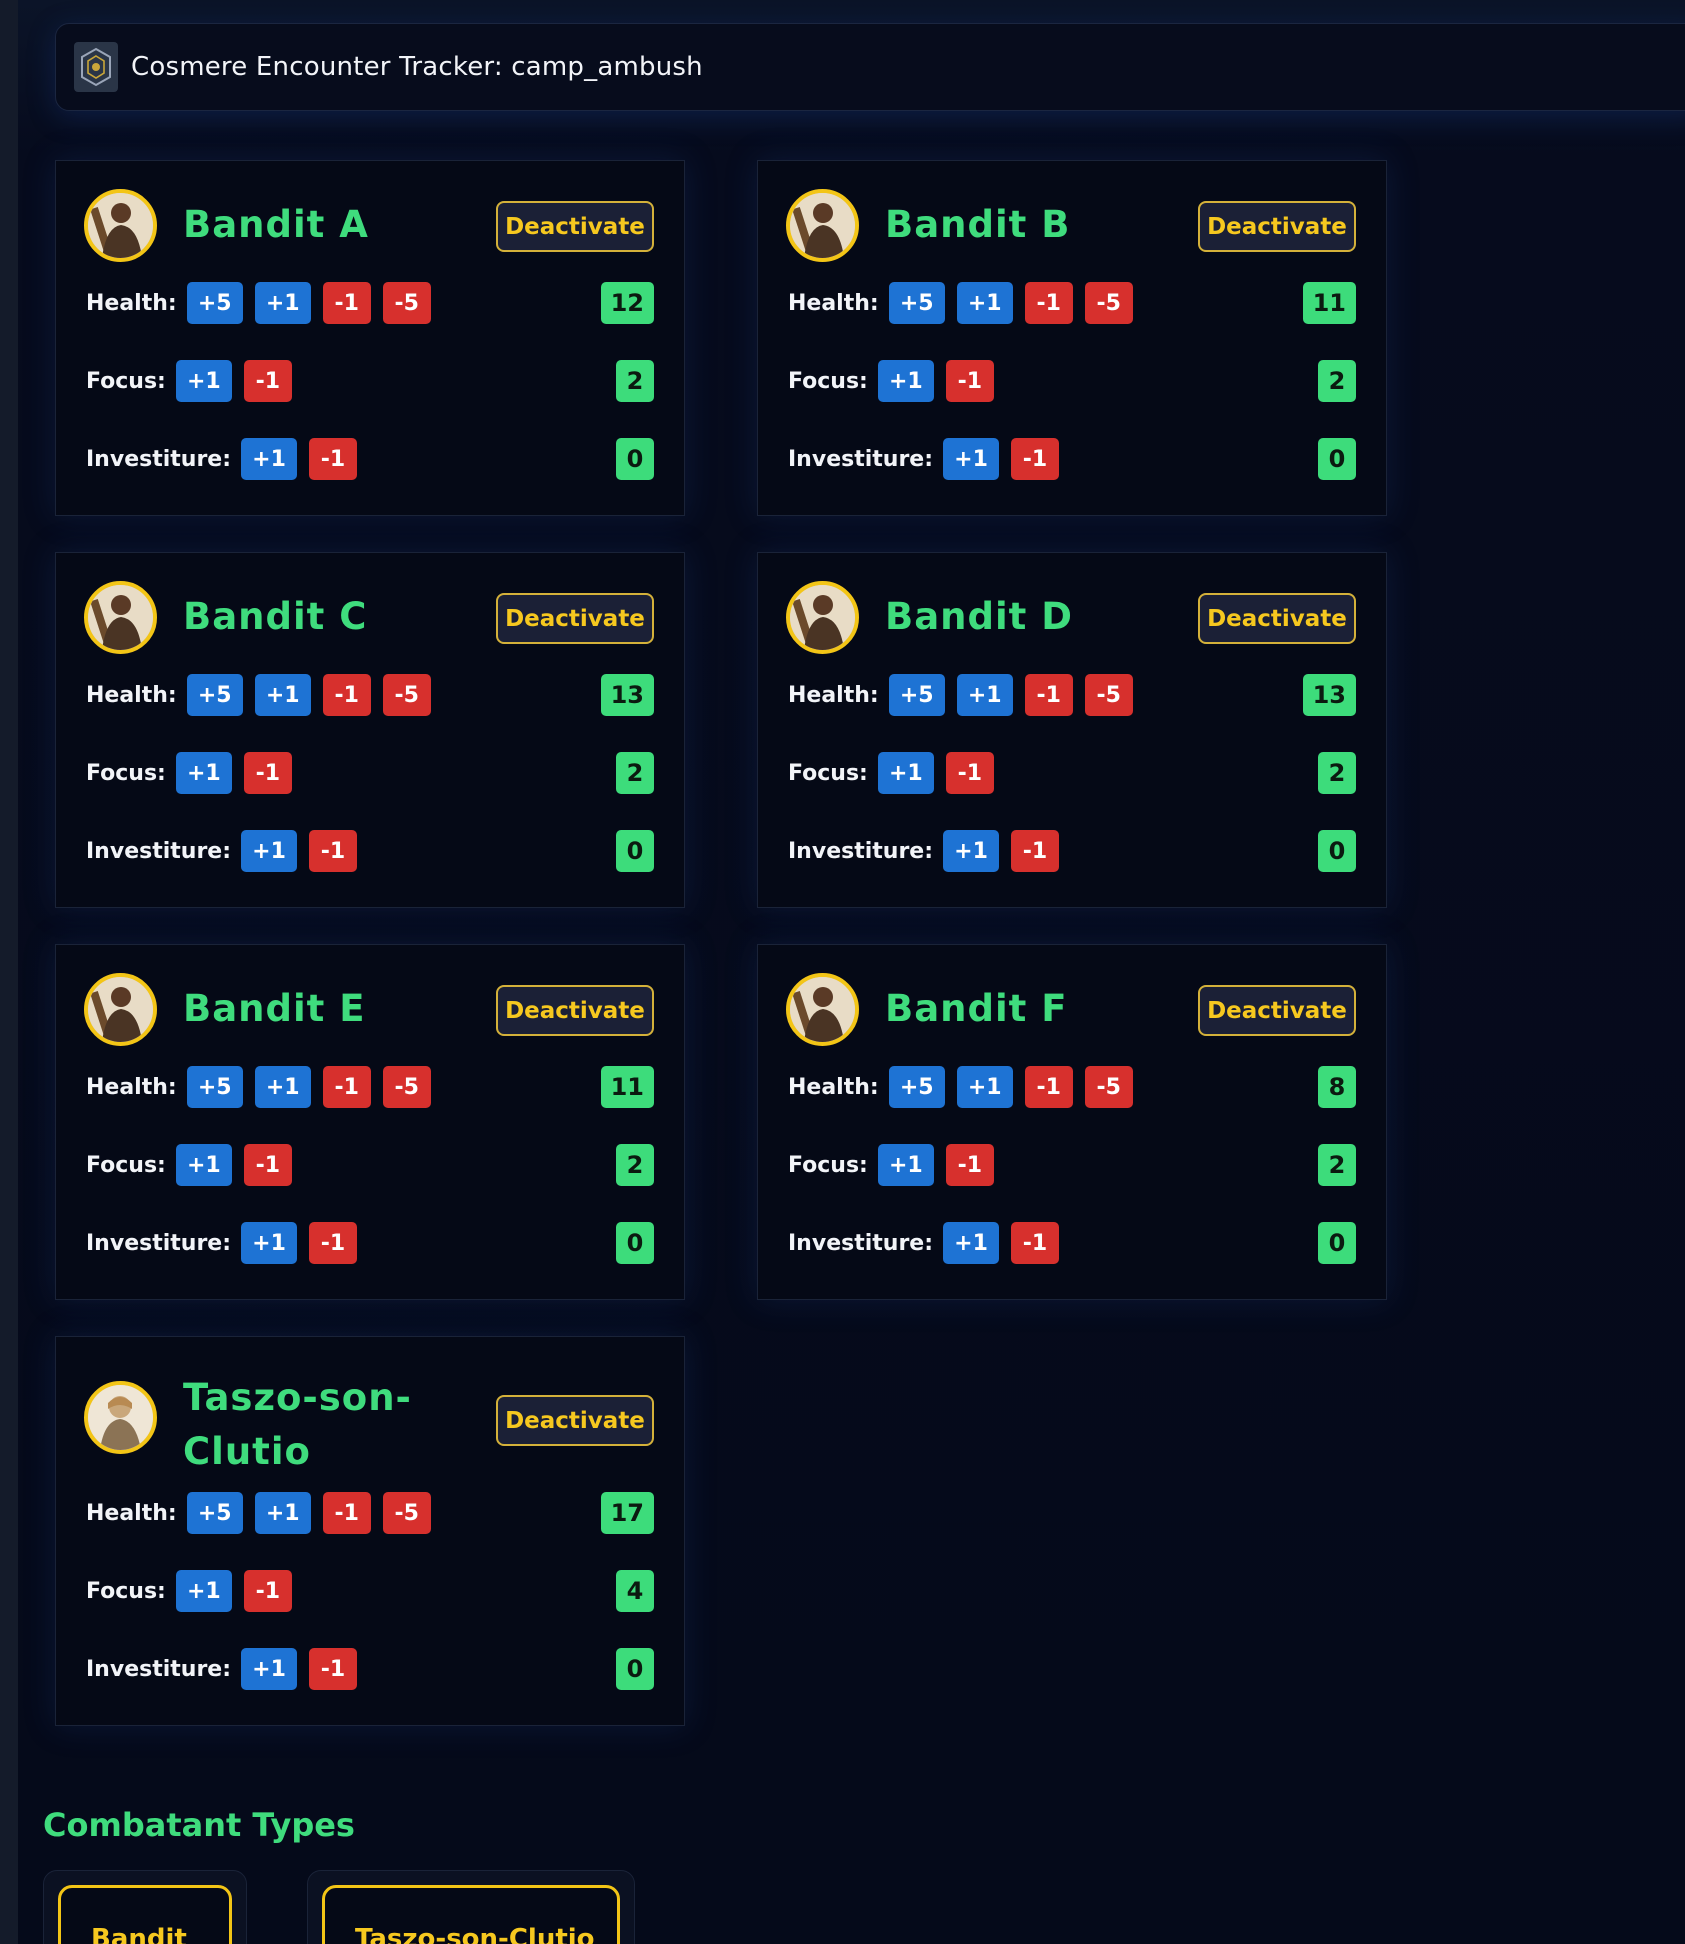  What do you see at coordinates (822, 617) in the screenshot?
I see `bandit-avatar` at bounding box center [822, 617].